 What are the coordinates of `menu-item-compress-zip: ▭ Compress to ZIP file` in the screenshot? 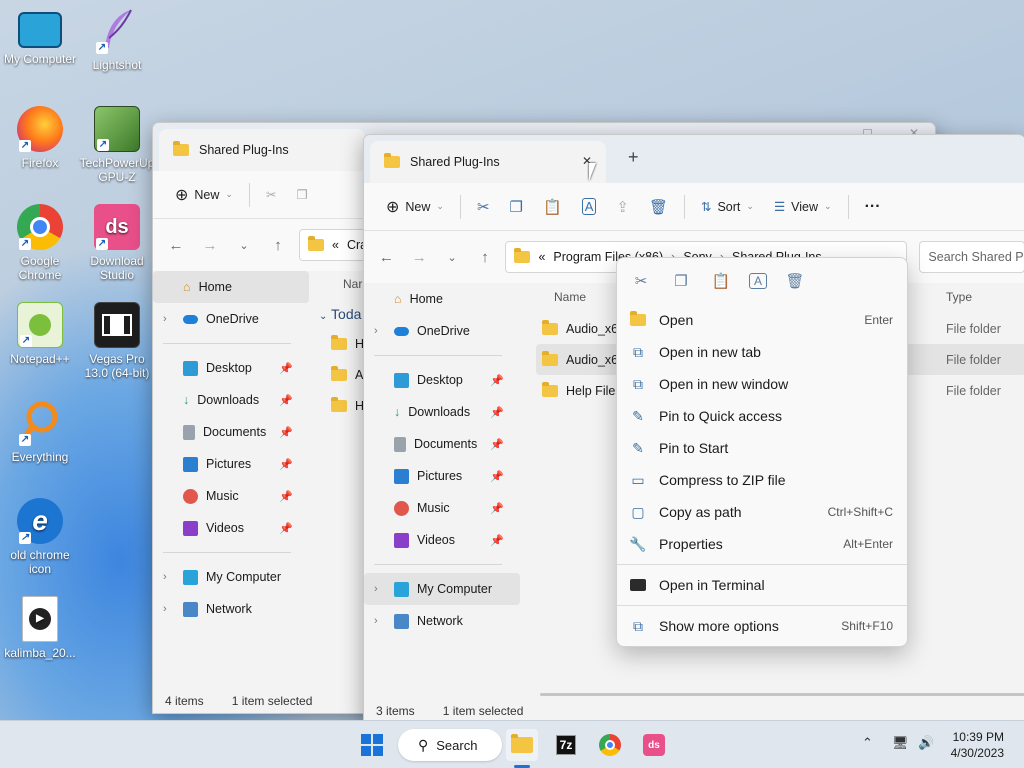 It's located at (762, 480).